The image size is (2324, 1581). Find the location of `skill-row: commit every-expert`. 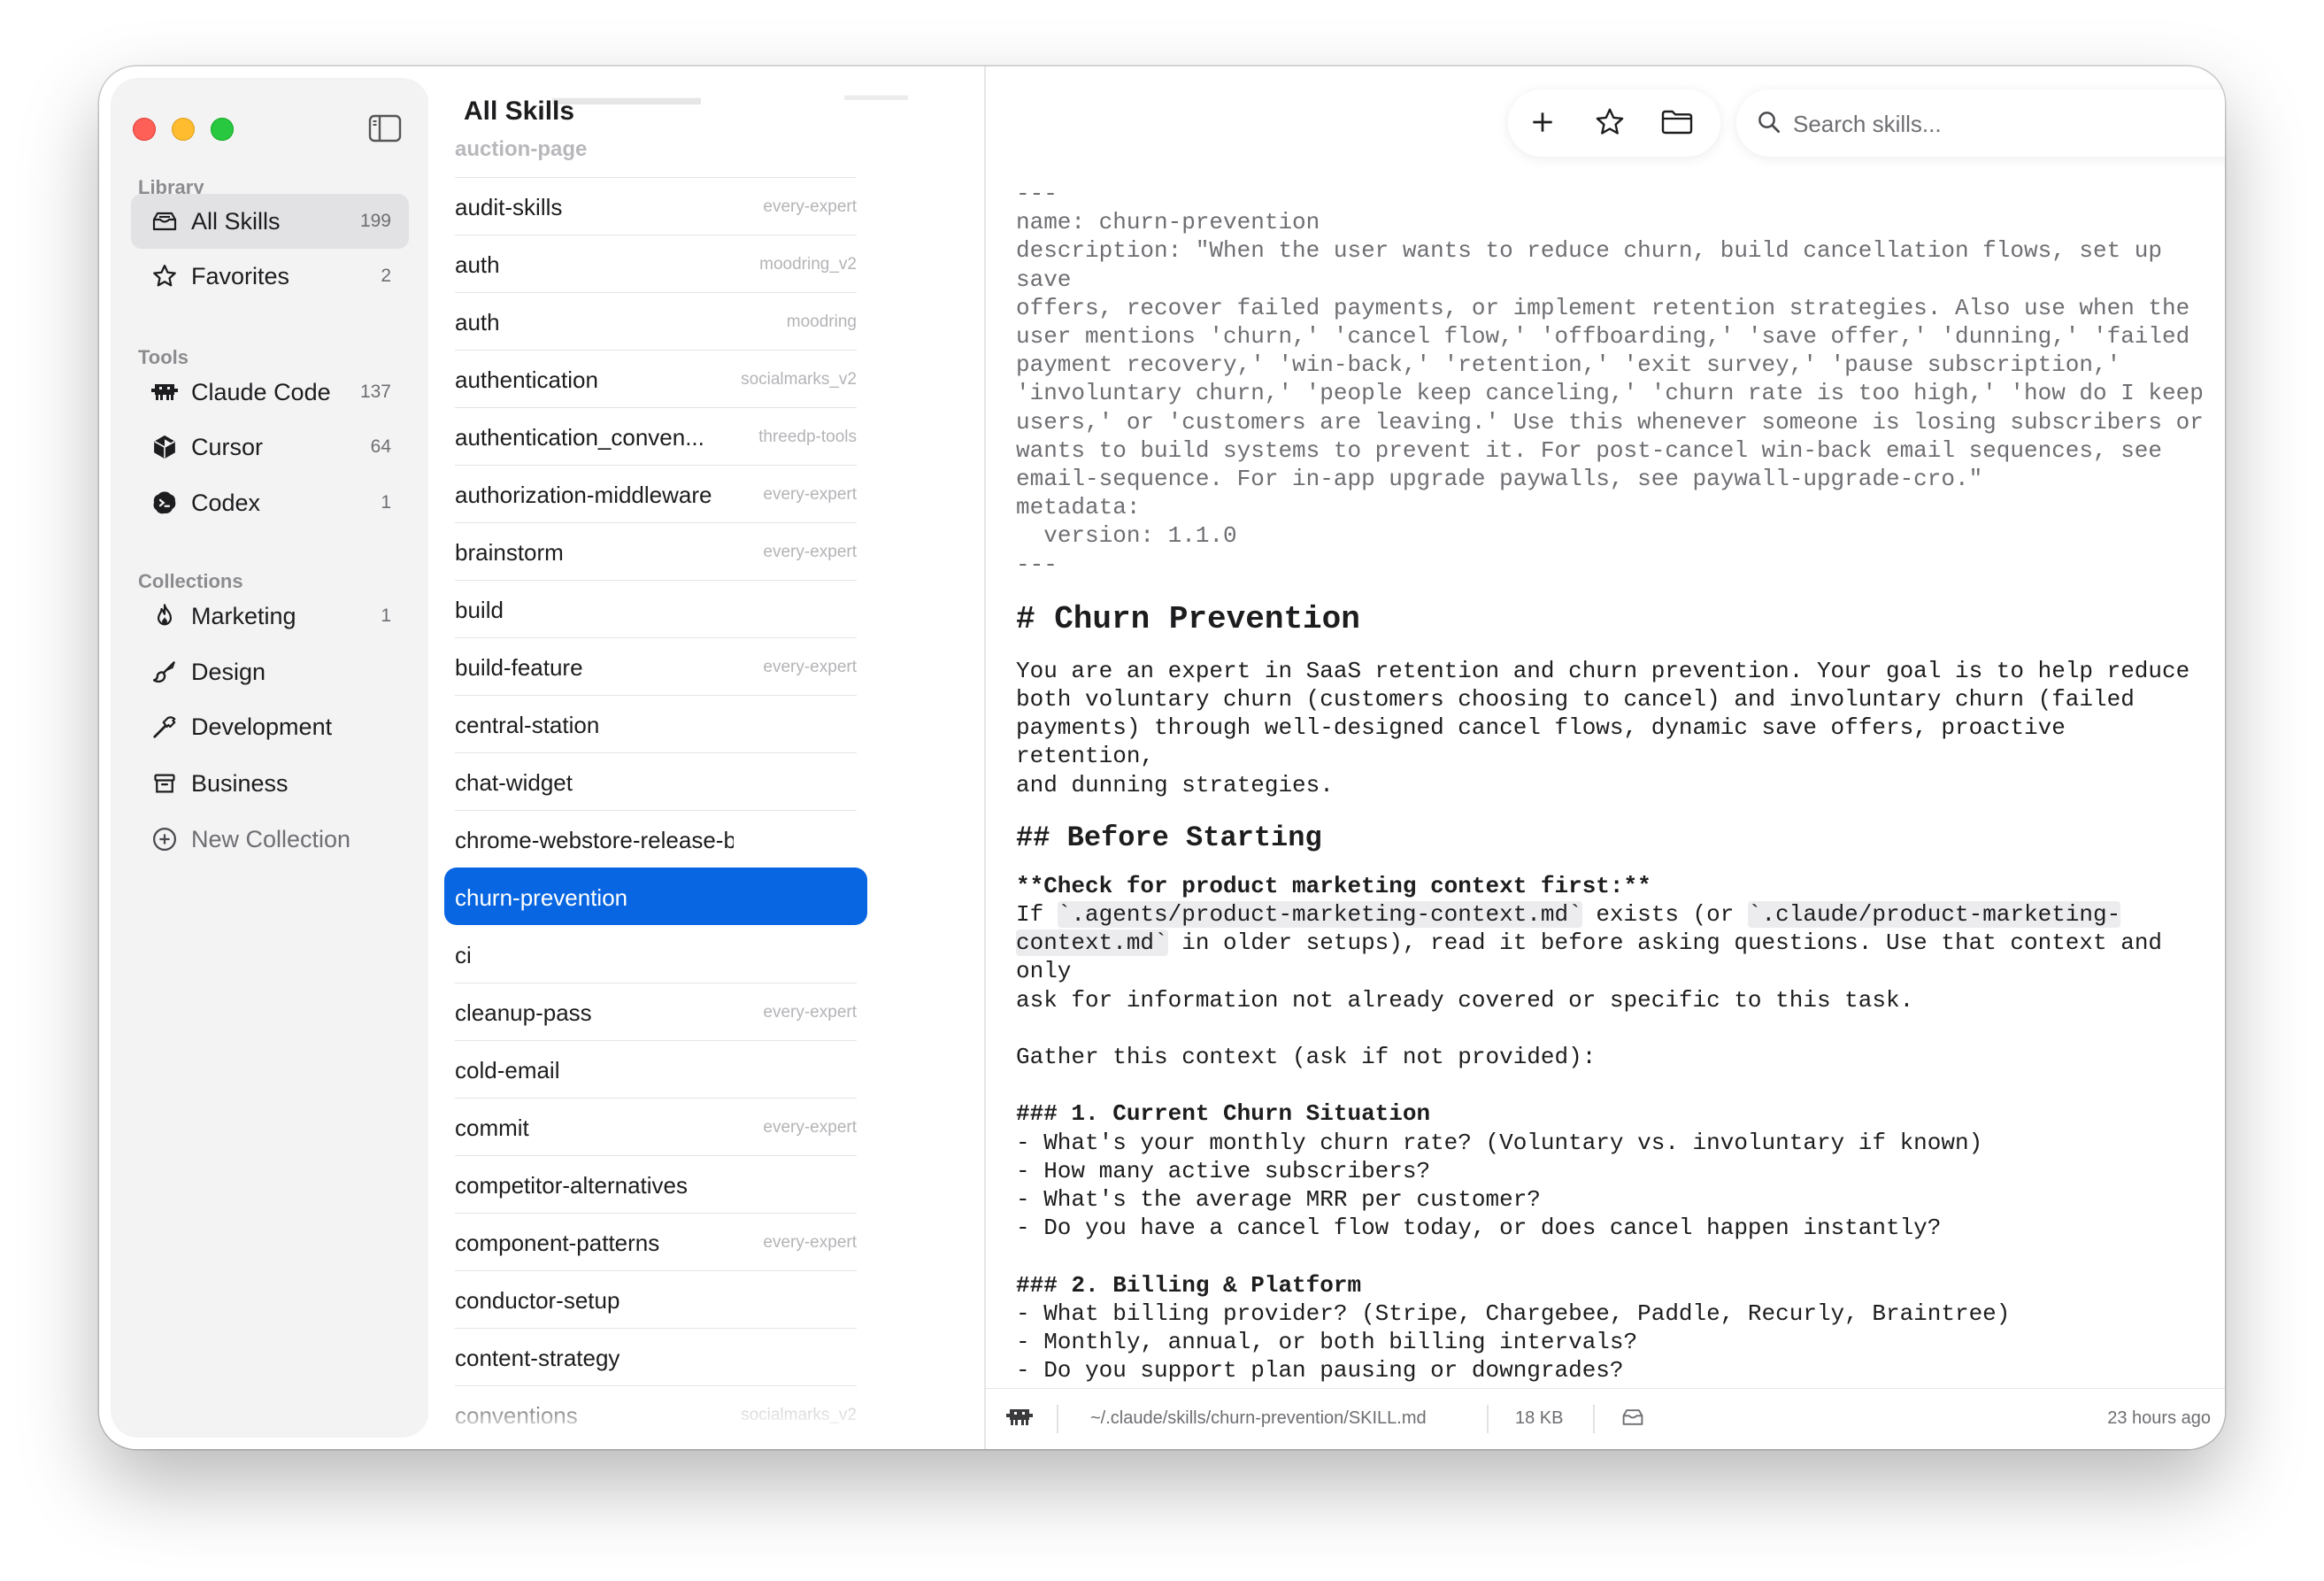

skill-row: commit every-expert is located at coordinates (656, 1126).